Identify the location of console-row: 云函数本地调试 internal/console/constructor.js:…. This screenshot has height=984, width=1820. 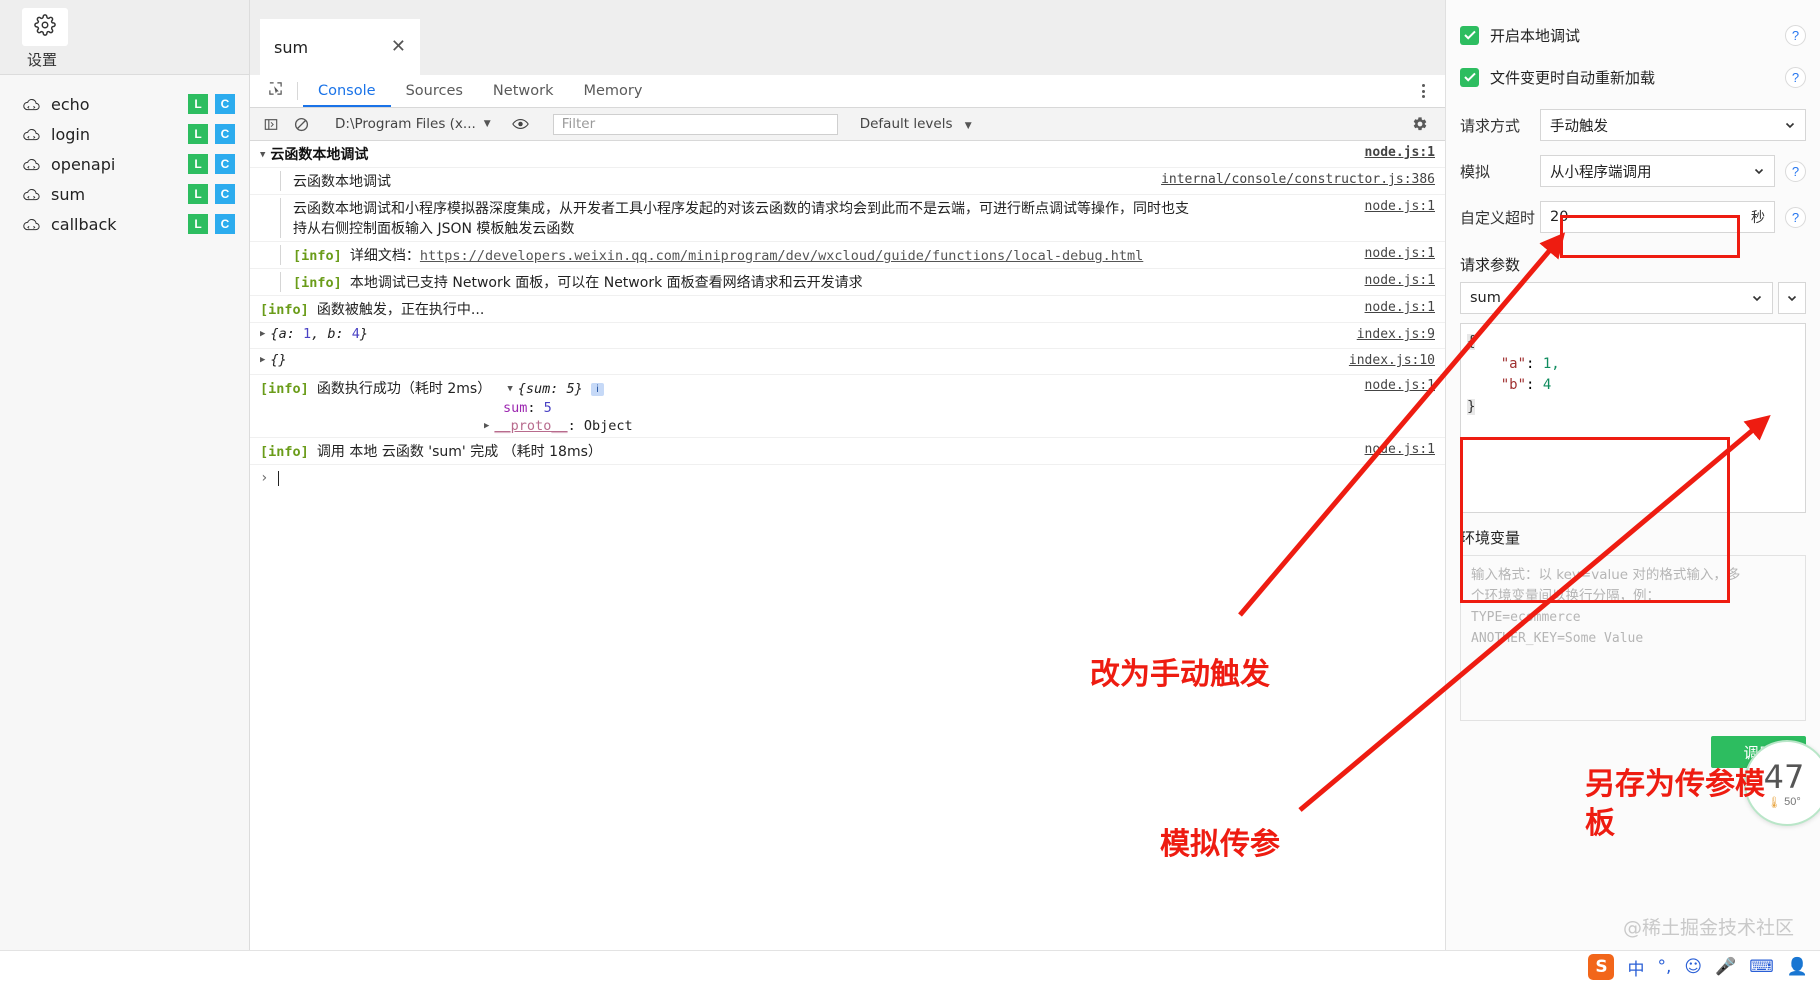
(847, 181).